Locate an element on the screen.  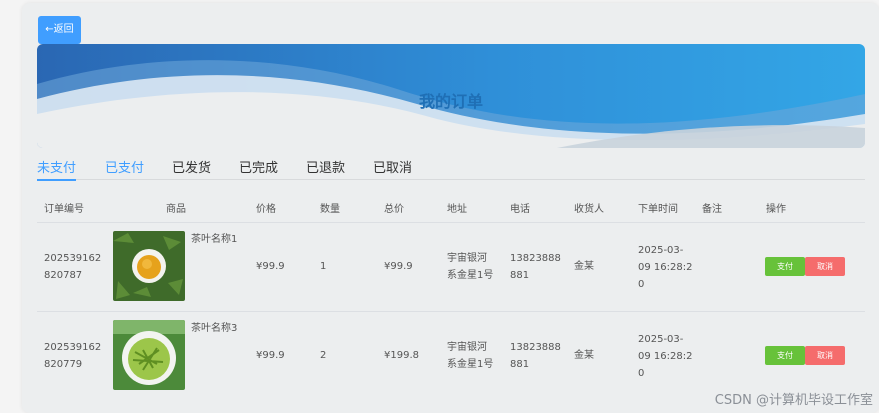
header-phone: 电话 is located at coordinates (520, 209).